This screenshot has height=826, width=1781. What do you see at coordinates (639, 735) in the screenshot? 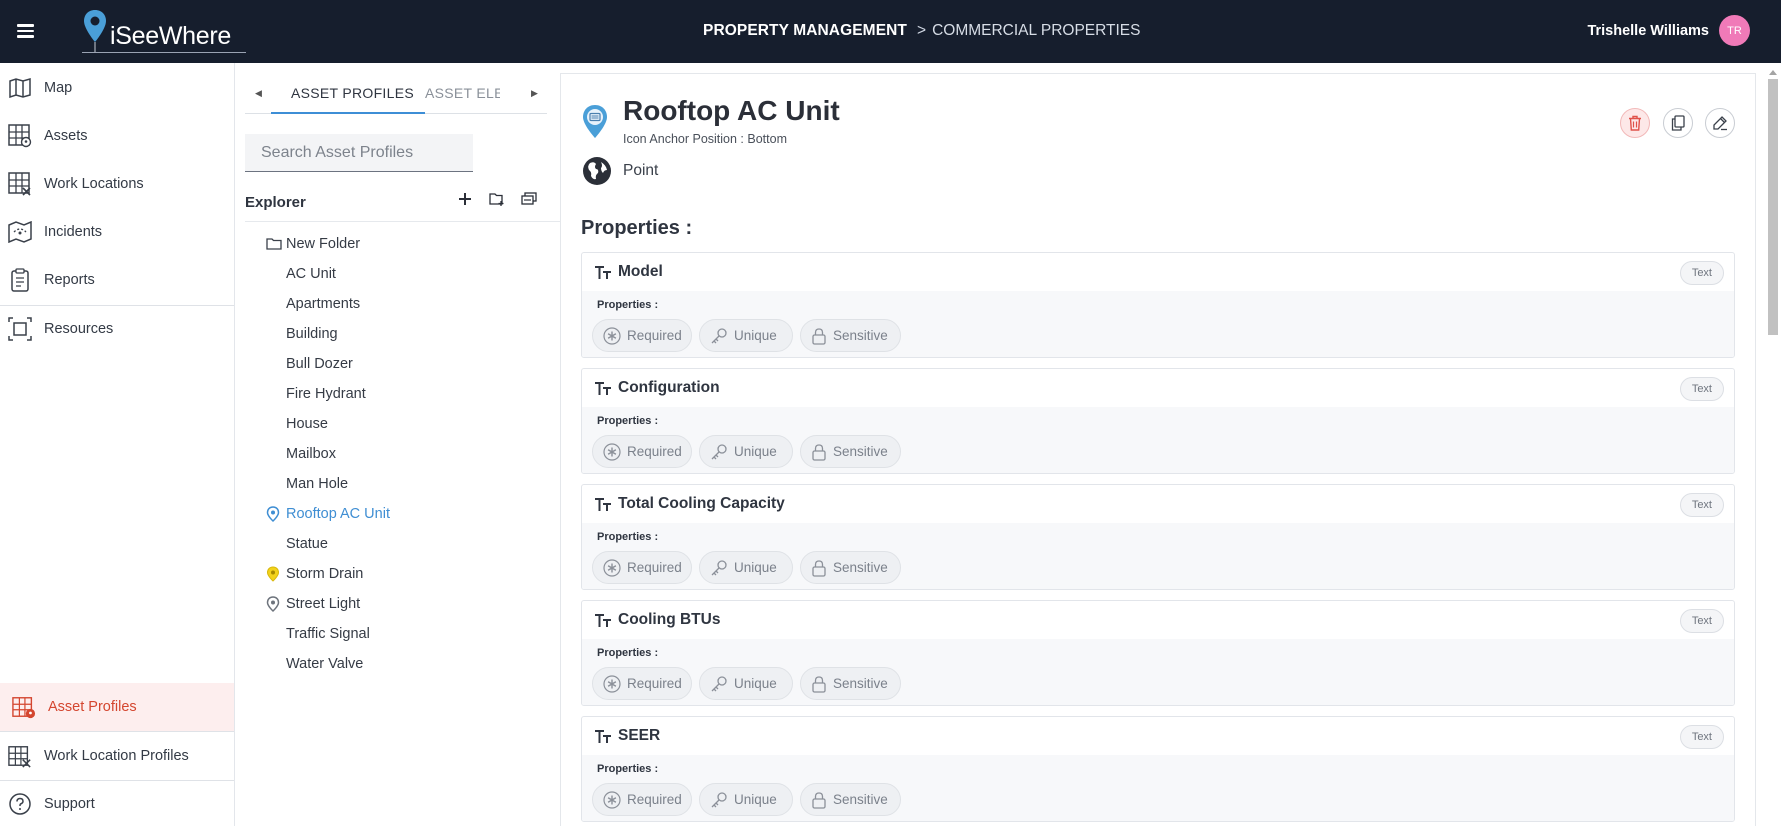
I see `property-name: SEER` at bounding box center [639, 735].